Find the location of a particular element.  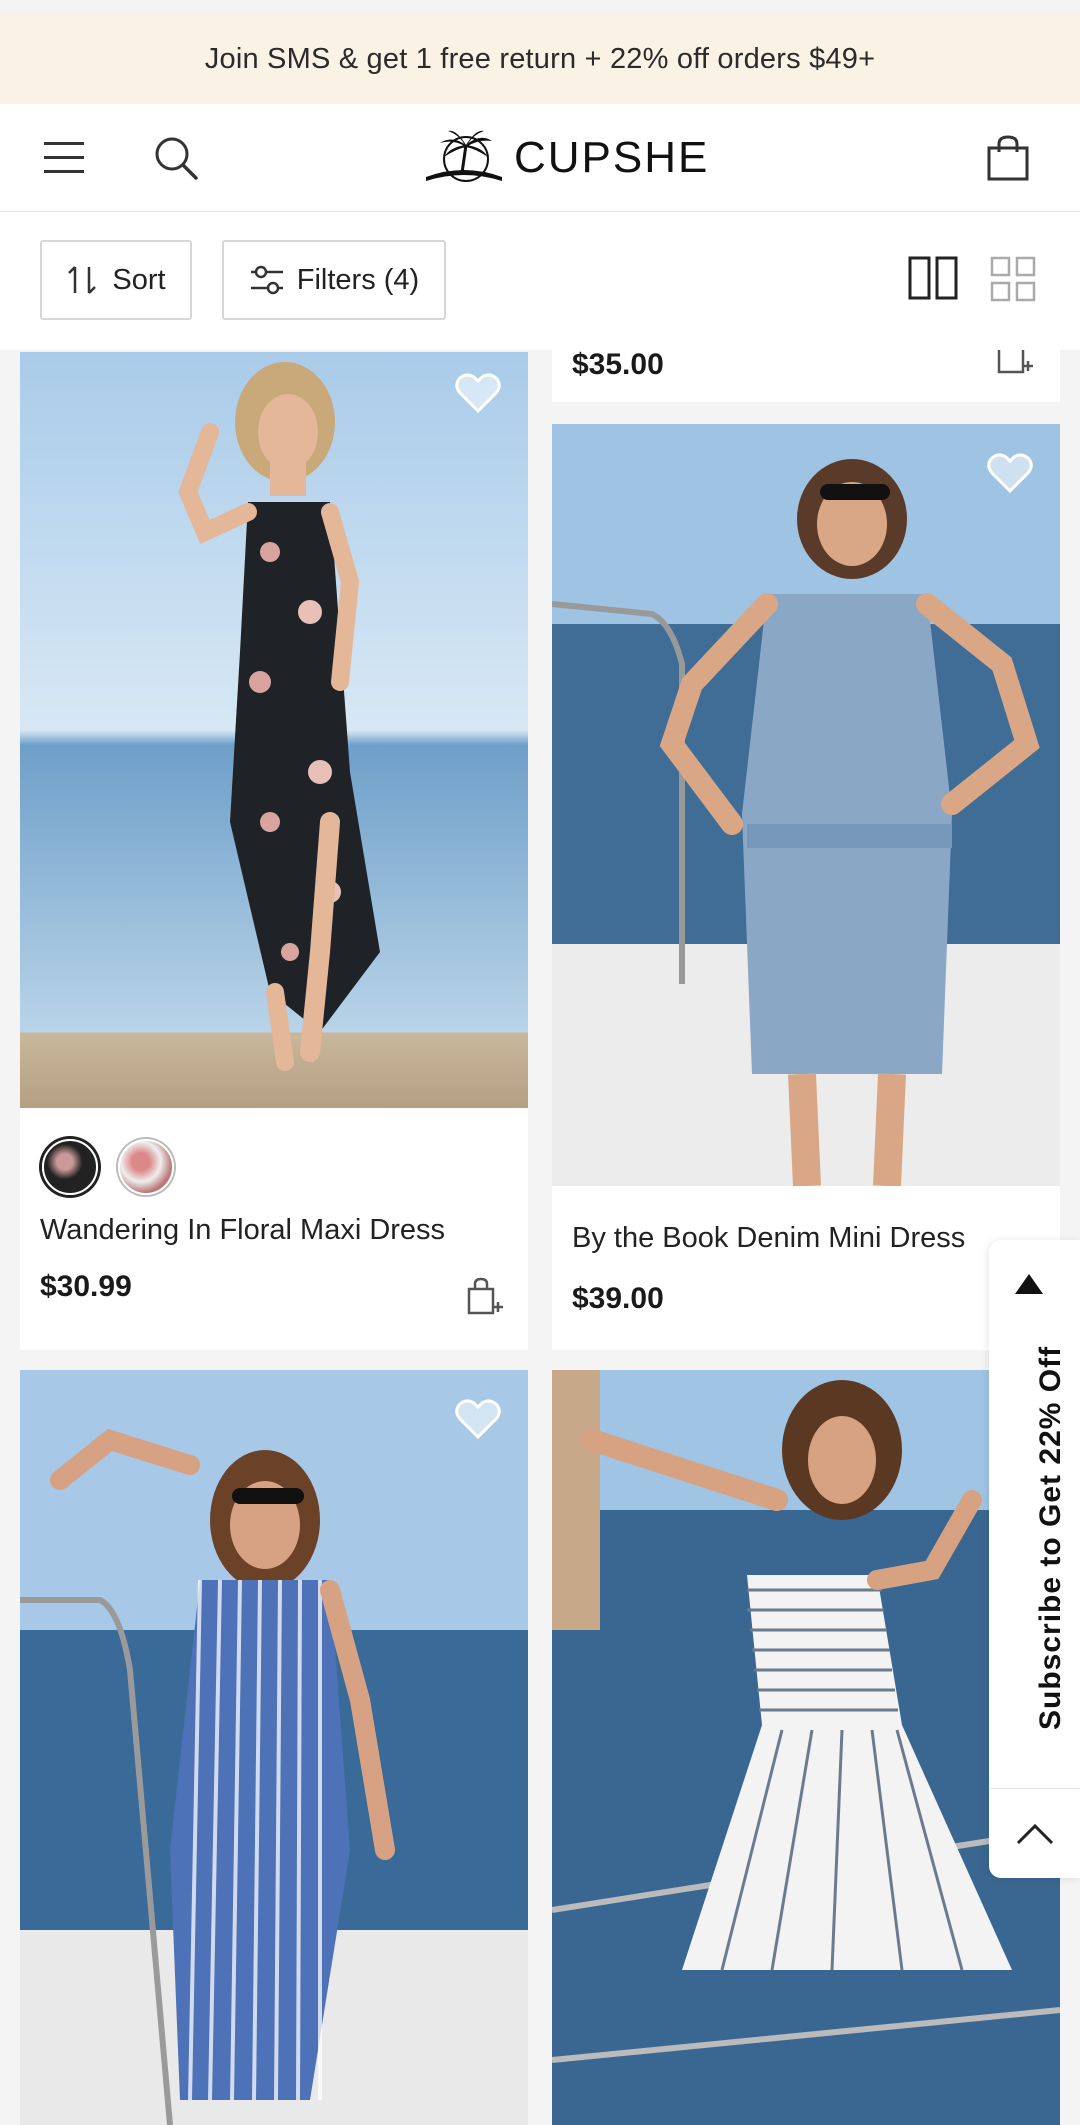

shopping-bag-icon is located at coordinates (1008, 158).